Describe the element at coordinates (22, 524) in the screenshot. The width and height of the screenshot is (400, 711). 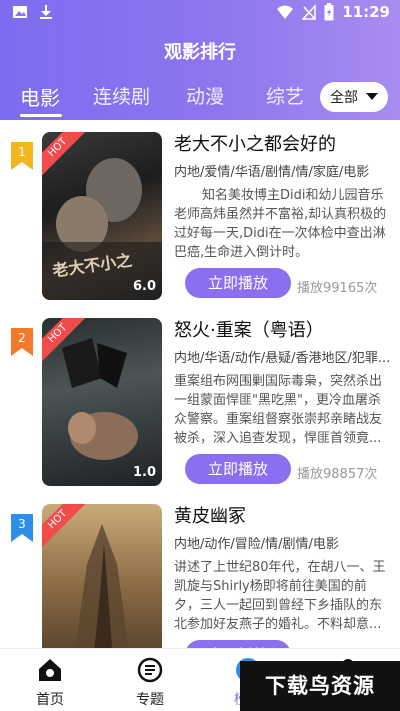
I see `rank-number: 3` at that location.